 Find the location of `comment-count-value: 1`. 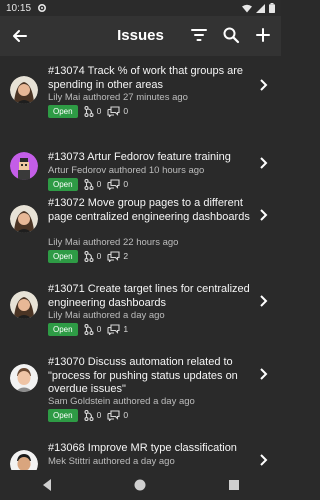

comment-count-value: 1 is located at coordinates (126, 329).